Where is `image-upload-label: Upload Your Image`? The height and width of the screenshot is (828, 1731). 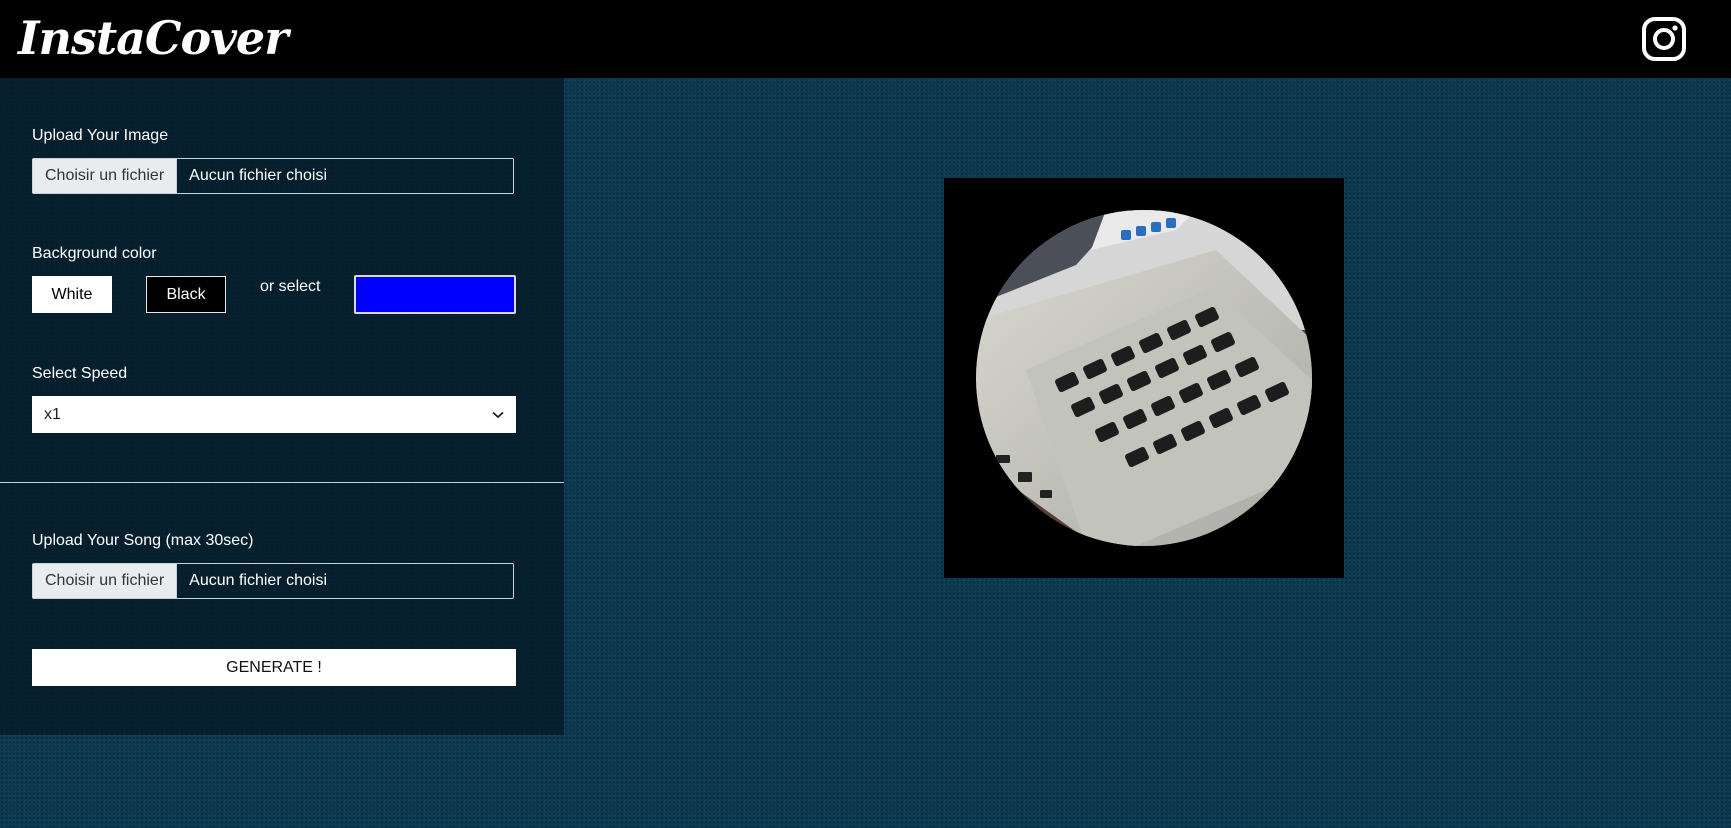 image-upload-label: Upload Your Image is located at coordinates (100, 135).